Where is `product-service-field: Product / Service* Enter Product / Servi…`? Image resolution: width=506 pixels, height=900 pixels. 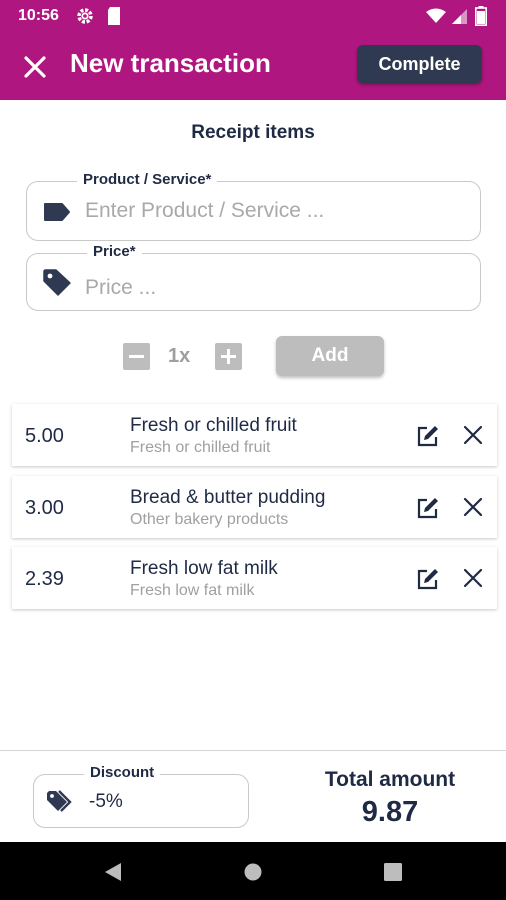 product-service-field: Product / Service* Enter Product / Servi… is located at coordinates (253, 206).